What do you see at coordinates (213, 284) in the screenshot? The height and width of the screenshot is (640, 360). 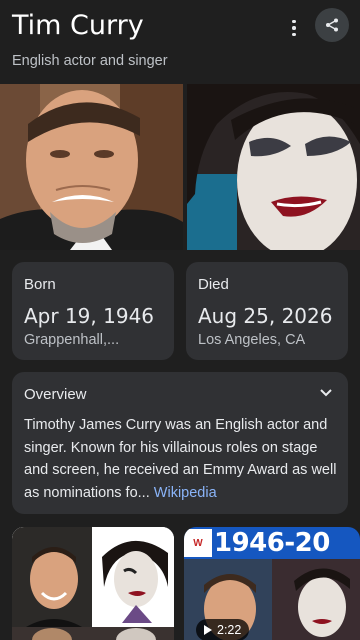 I see `died-label: Died` at bounding box center [213, 284].